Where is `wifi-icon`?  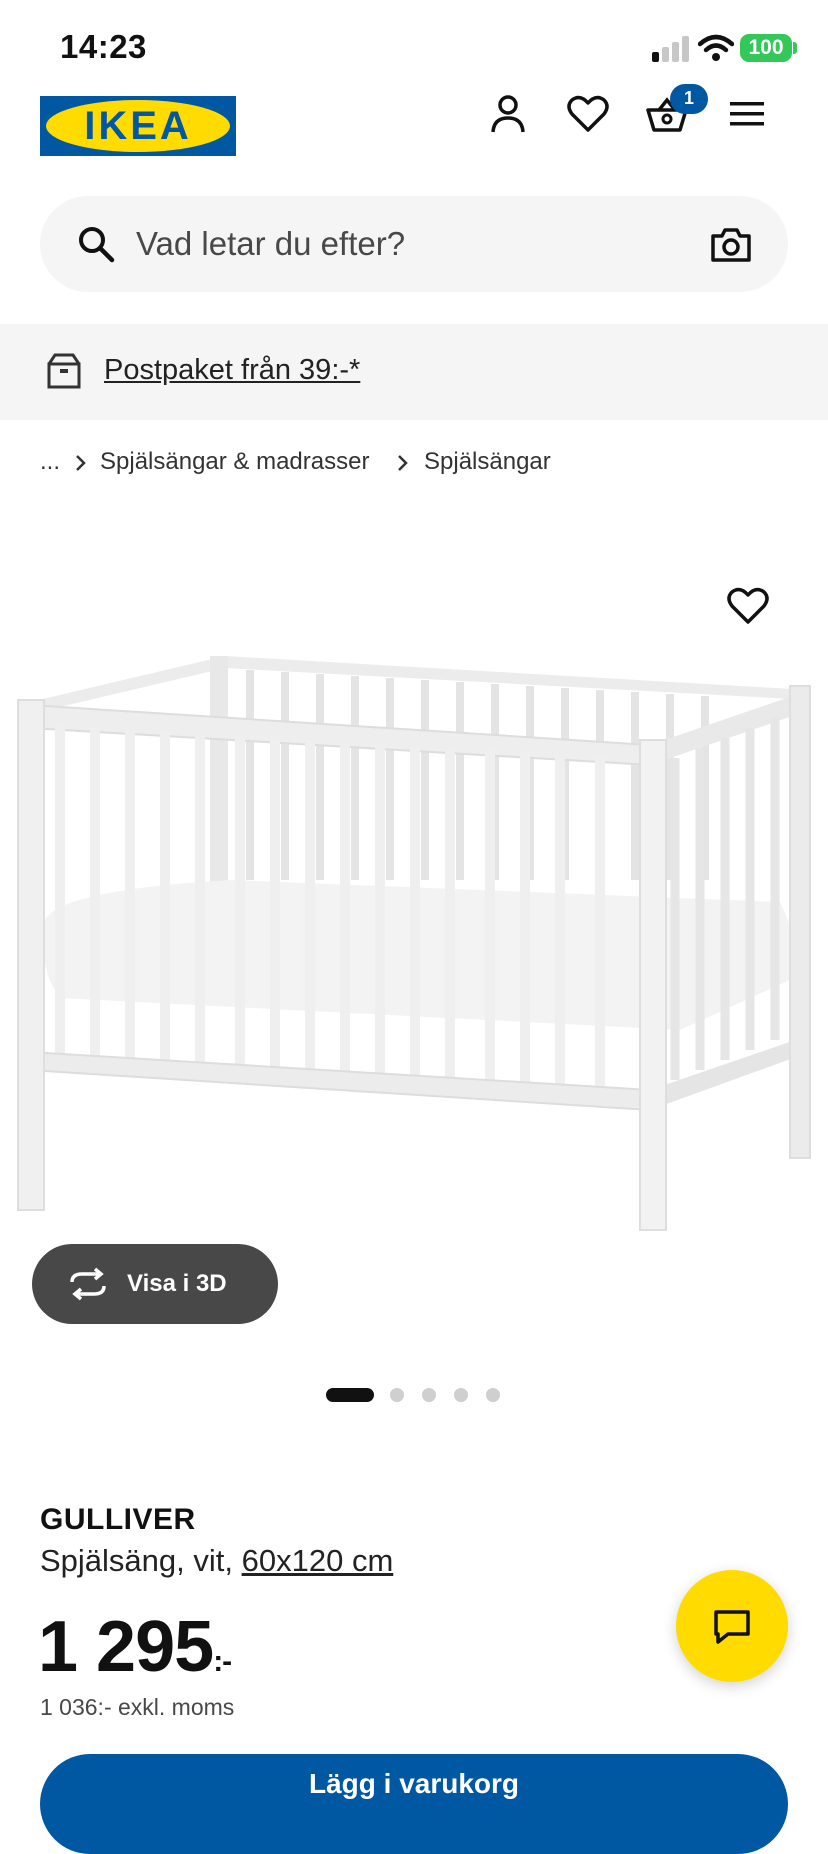 wifi-icon is located at coordinates (716, 47).